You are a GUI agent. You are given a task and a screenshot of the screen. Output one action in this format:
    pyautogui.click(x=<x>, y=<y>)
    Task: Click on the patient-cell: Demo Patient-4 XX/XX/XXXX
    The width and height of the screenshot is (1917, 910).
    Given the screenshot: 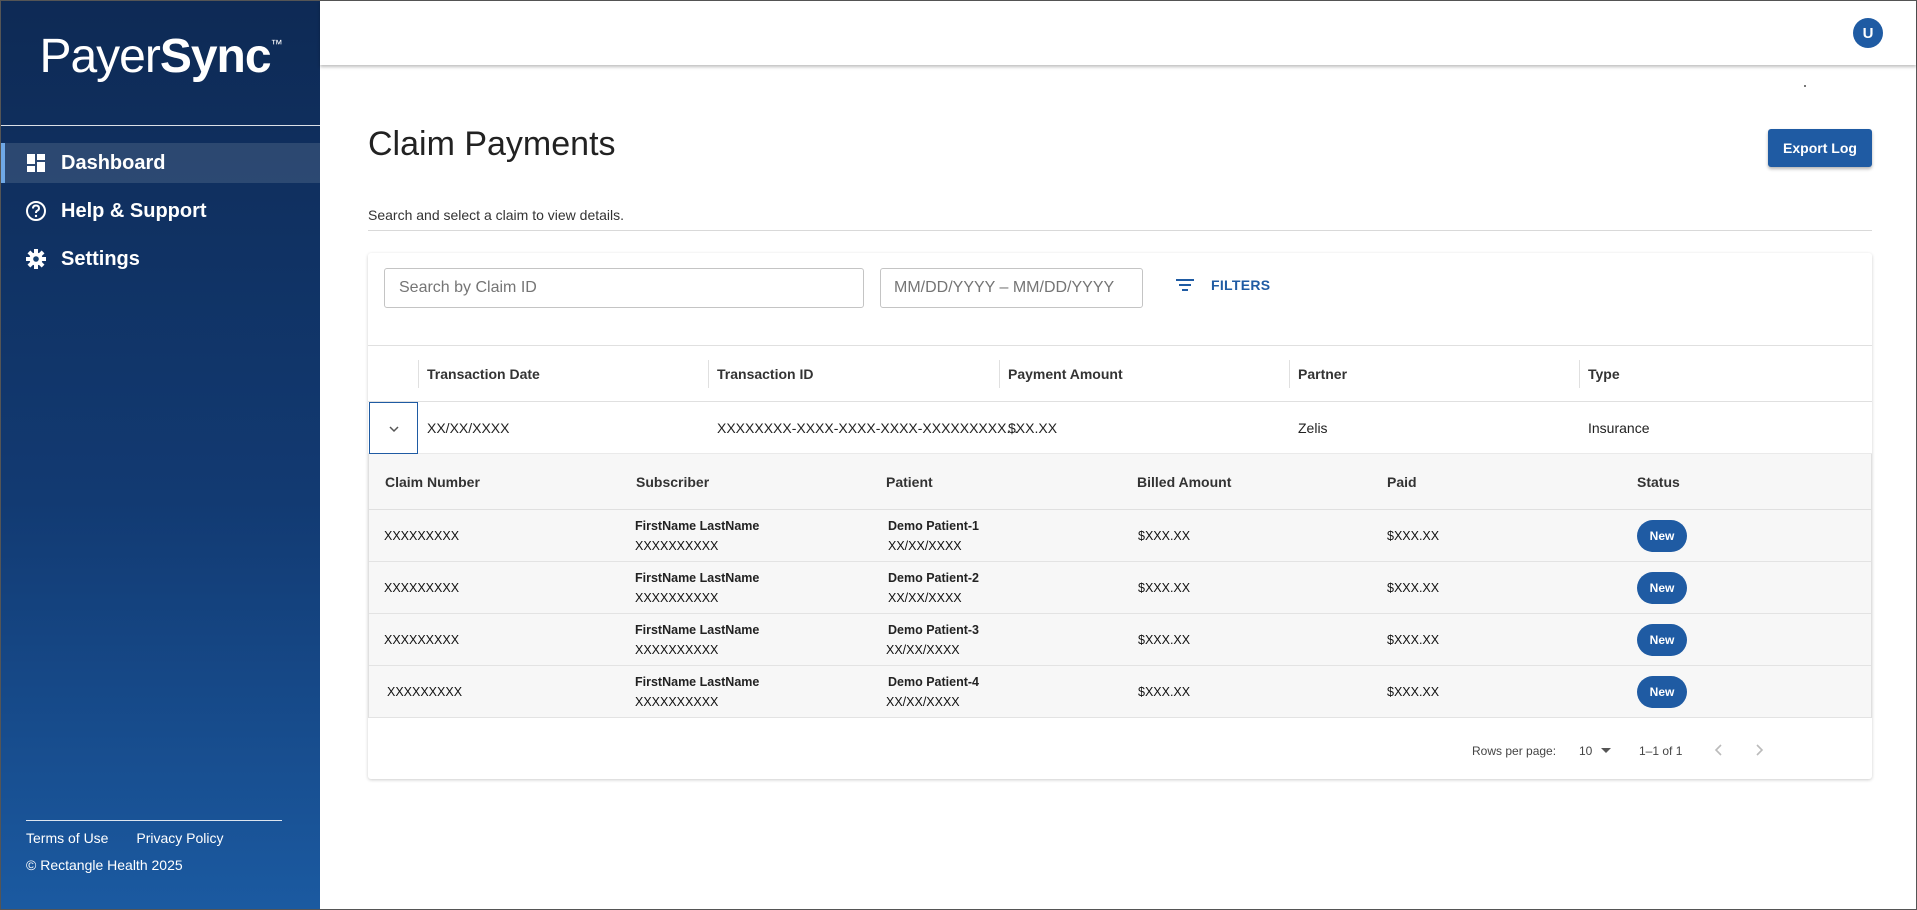 What is the action you would take?
    pyautogui.click(x=932, y=692)
    